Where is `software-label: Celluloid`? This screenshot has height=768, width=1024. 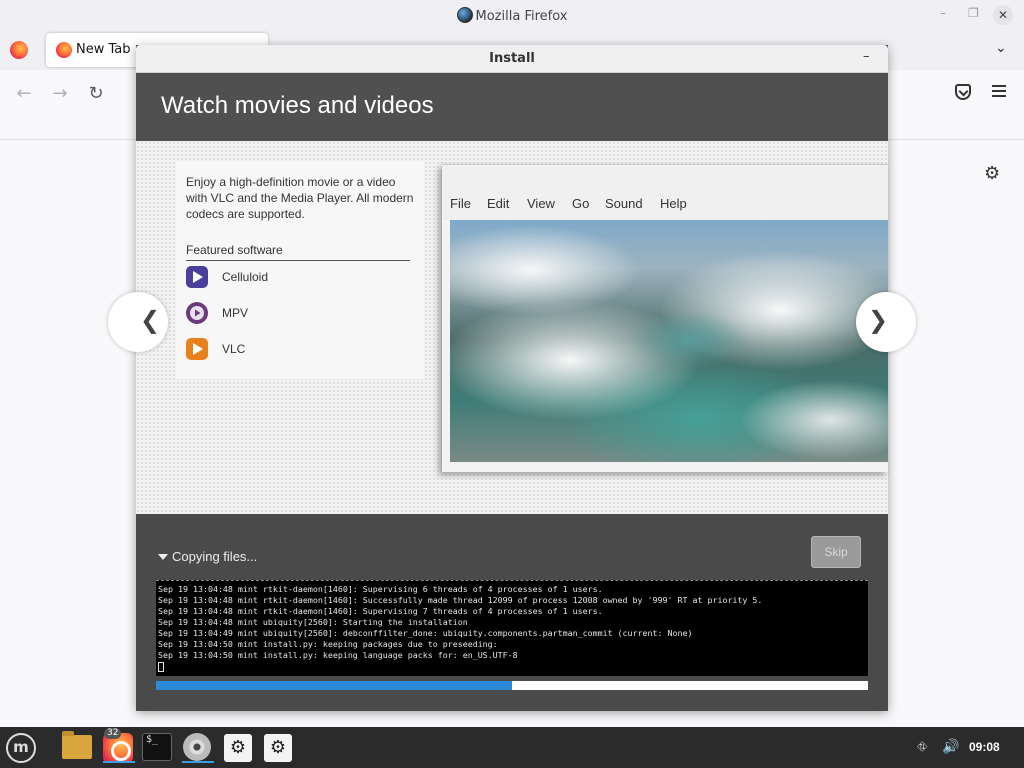
software-label: Celluloid is located at coordinates (245, 277).